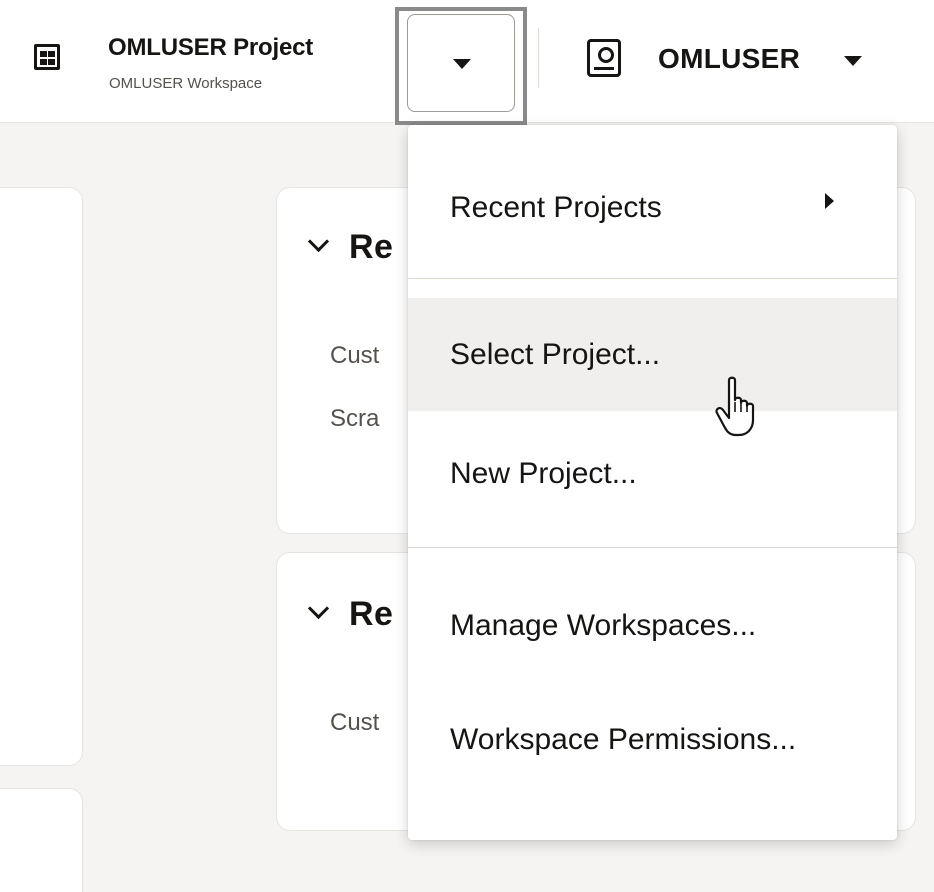 This screenshot has height=892, width=934. Describe the element at coordinates (538, 58) in the screenshot. I see `header-divider` at that location.